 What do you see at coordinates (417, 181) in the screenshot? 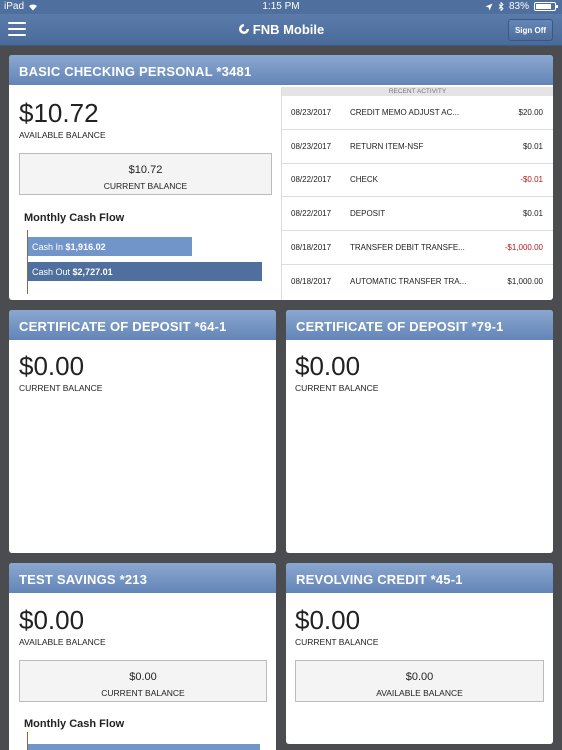
I see `transaction-row: 08/22/2017 CHECK -$0.01` at bounding box center [417, 181].